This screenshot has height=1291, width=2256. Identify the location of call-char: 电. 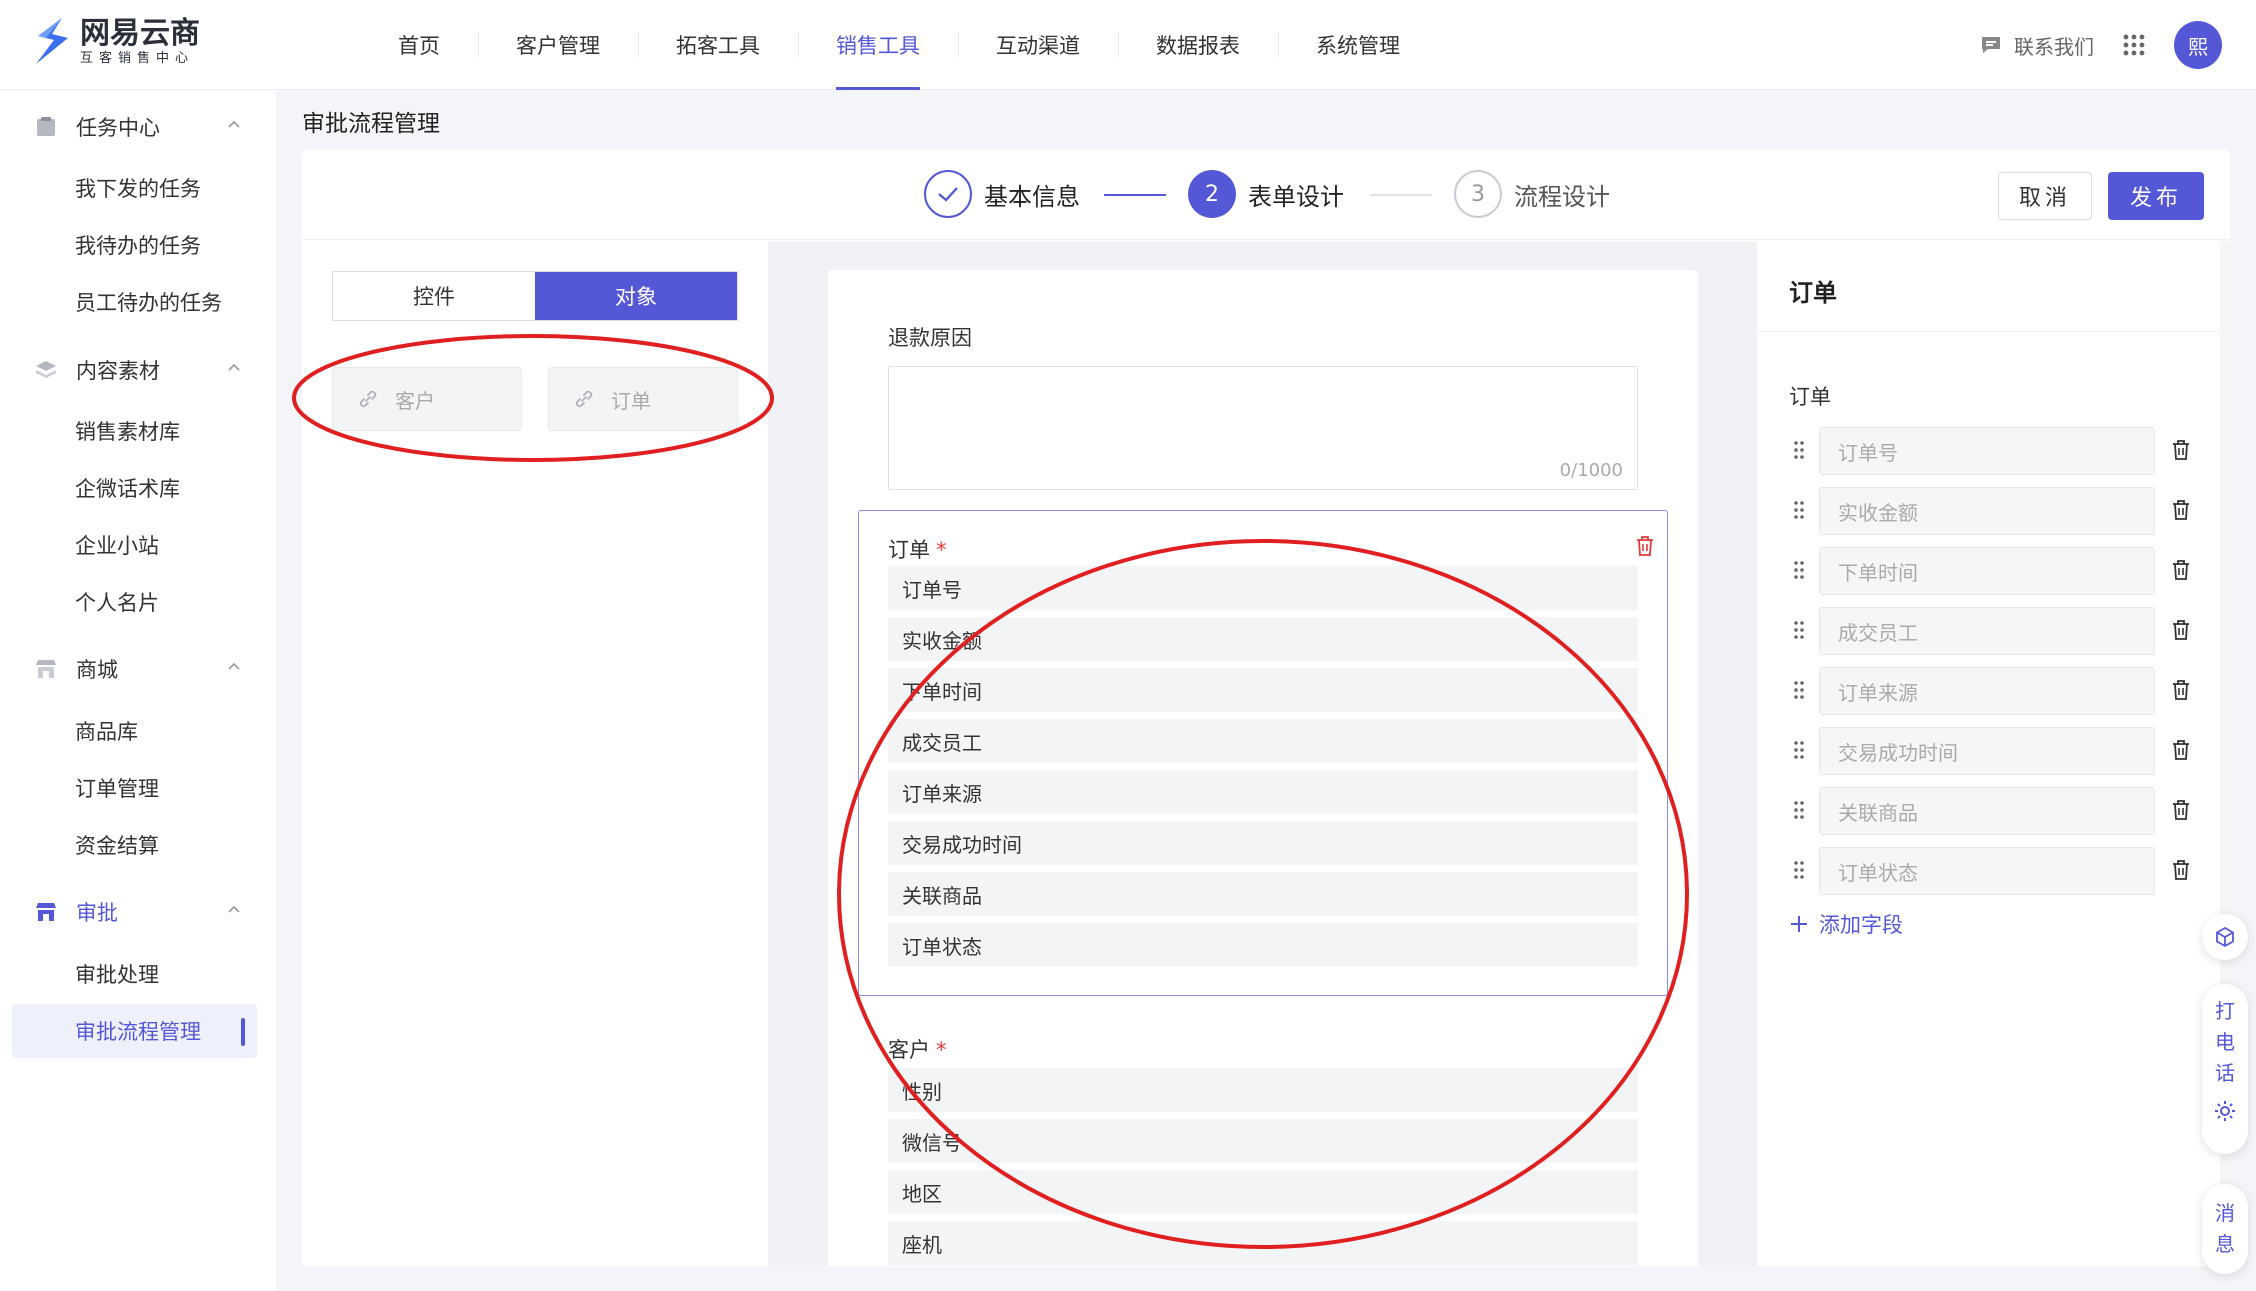
(2225, 1042).